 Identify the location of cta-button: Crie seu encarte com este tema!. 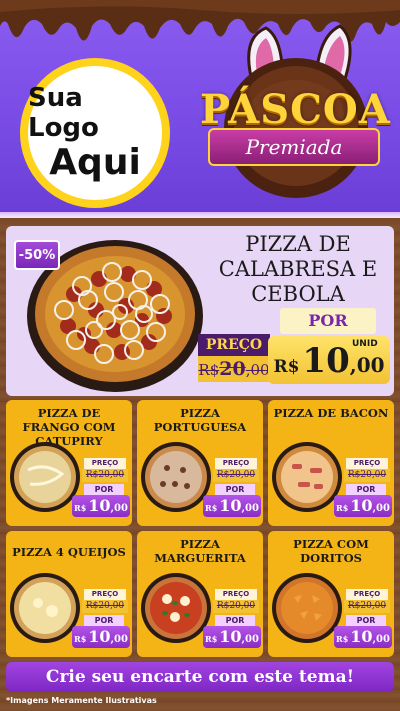
(200, 677).